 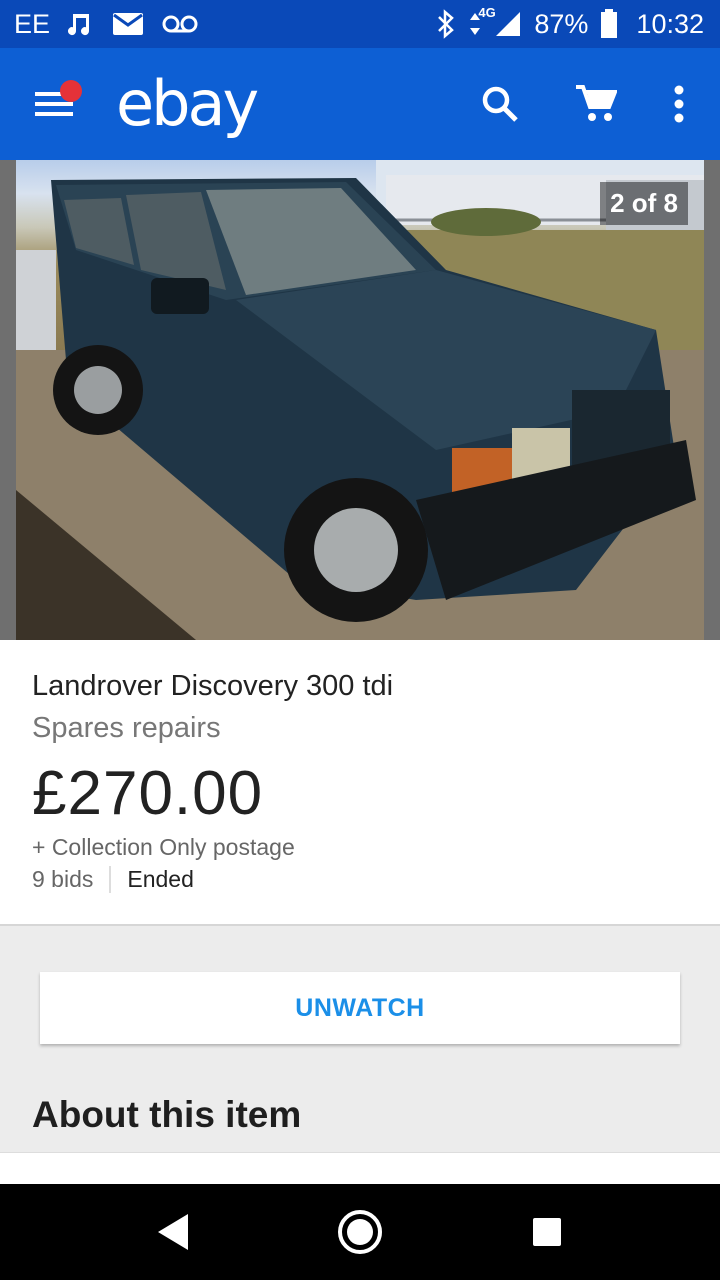 I want to click on back-icon, so click(x=173, y=1232).